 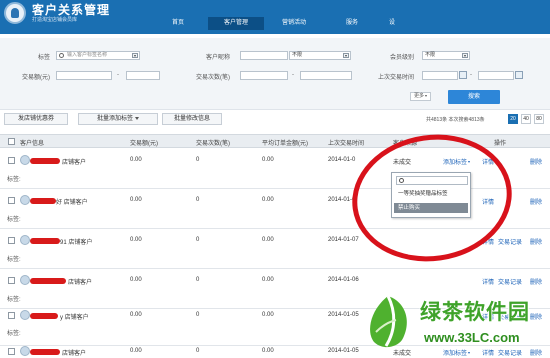 I want to click on nickname-input, so click(x=264, y=55).